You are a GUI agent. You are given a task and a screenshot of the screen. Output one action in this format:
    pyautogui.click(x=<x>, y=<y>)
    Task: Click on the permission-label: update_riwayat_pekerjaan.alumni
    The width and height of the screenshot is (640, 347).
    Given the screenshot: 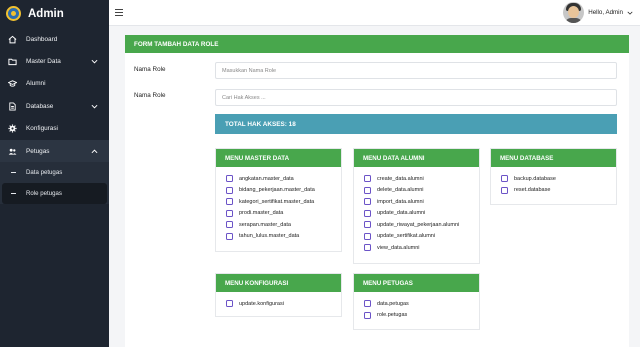 What is the action you would take?
    pyautogui.click(x=418, y=224)
    